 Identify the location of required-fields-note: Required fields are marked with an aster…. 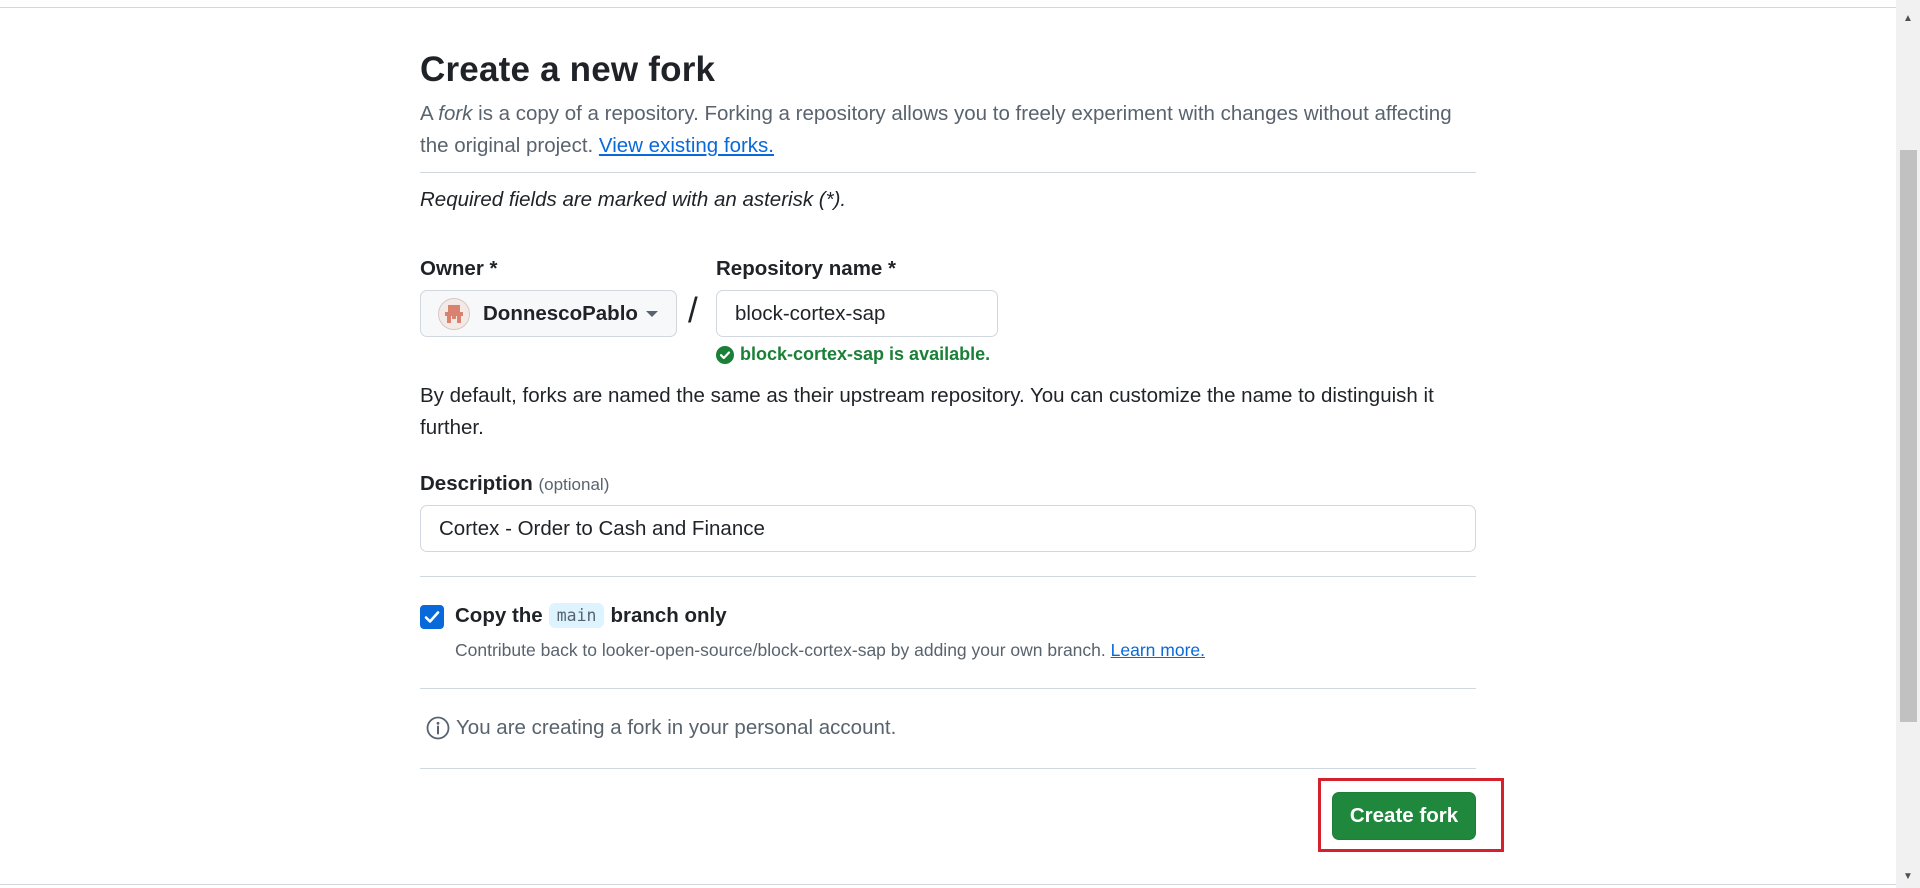
(633, 199).